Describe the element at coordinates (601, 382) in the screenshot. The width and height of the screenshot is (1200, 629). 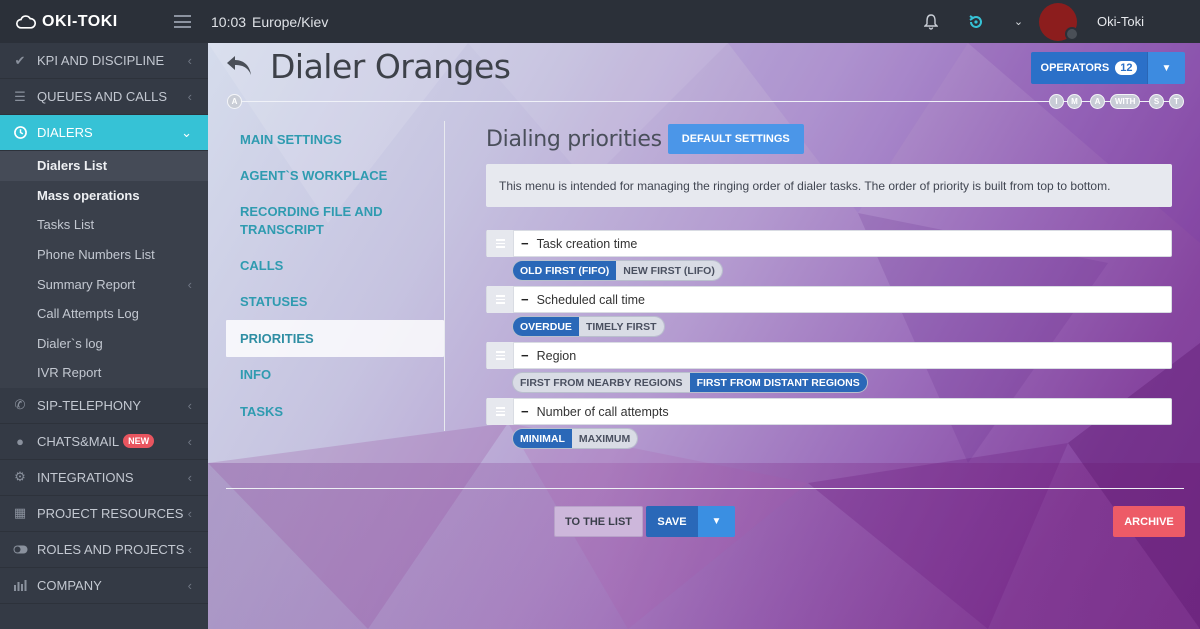
I see `option-nearby-regions: FIRST FROM NEARBY REGIONS` at that location.